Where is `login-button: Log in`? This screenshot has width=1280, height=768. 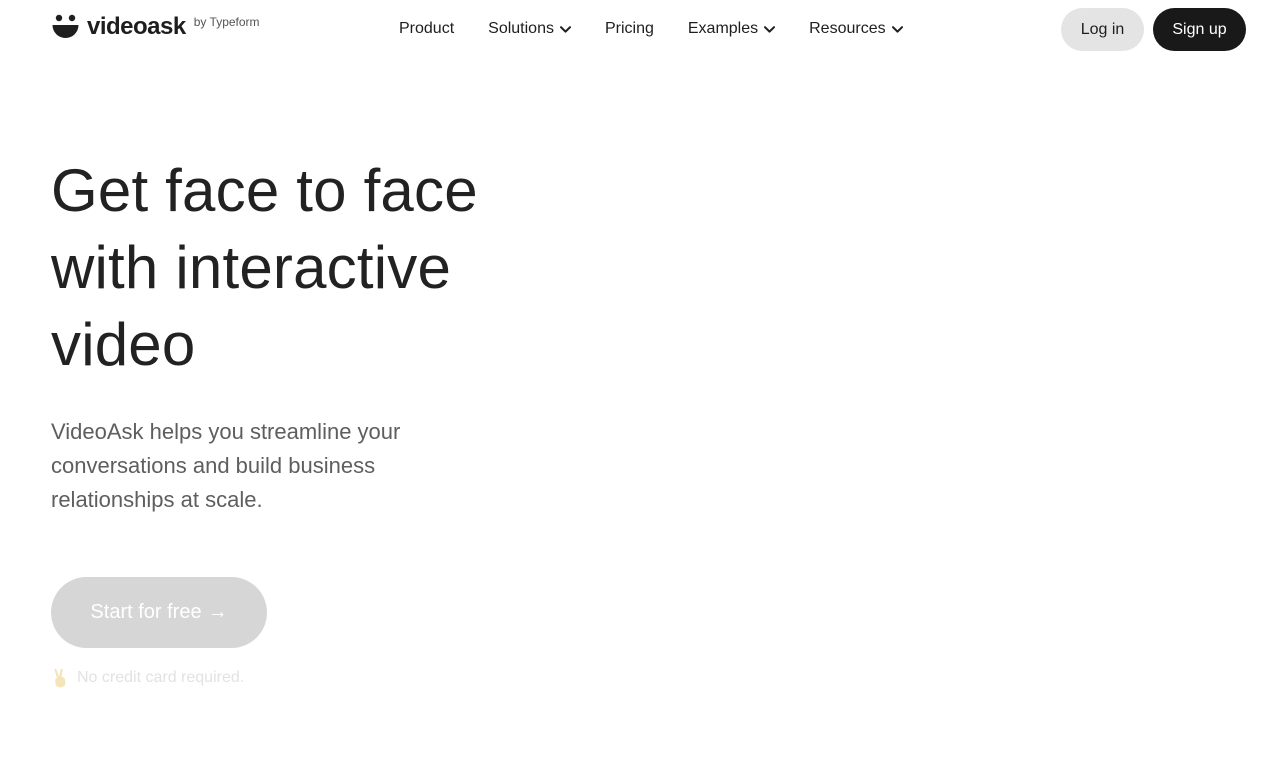
login-button: Log in is located at coordinates (1102, 29).